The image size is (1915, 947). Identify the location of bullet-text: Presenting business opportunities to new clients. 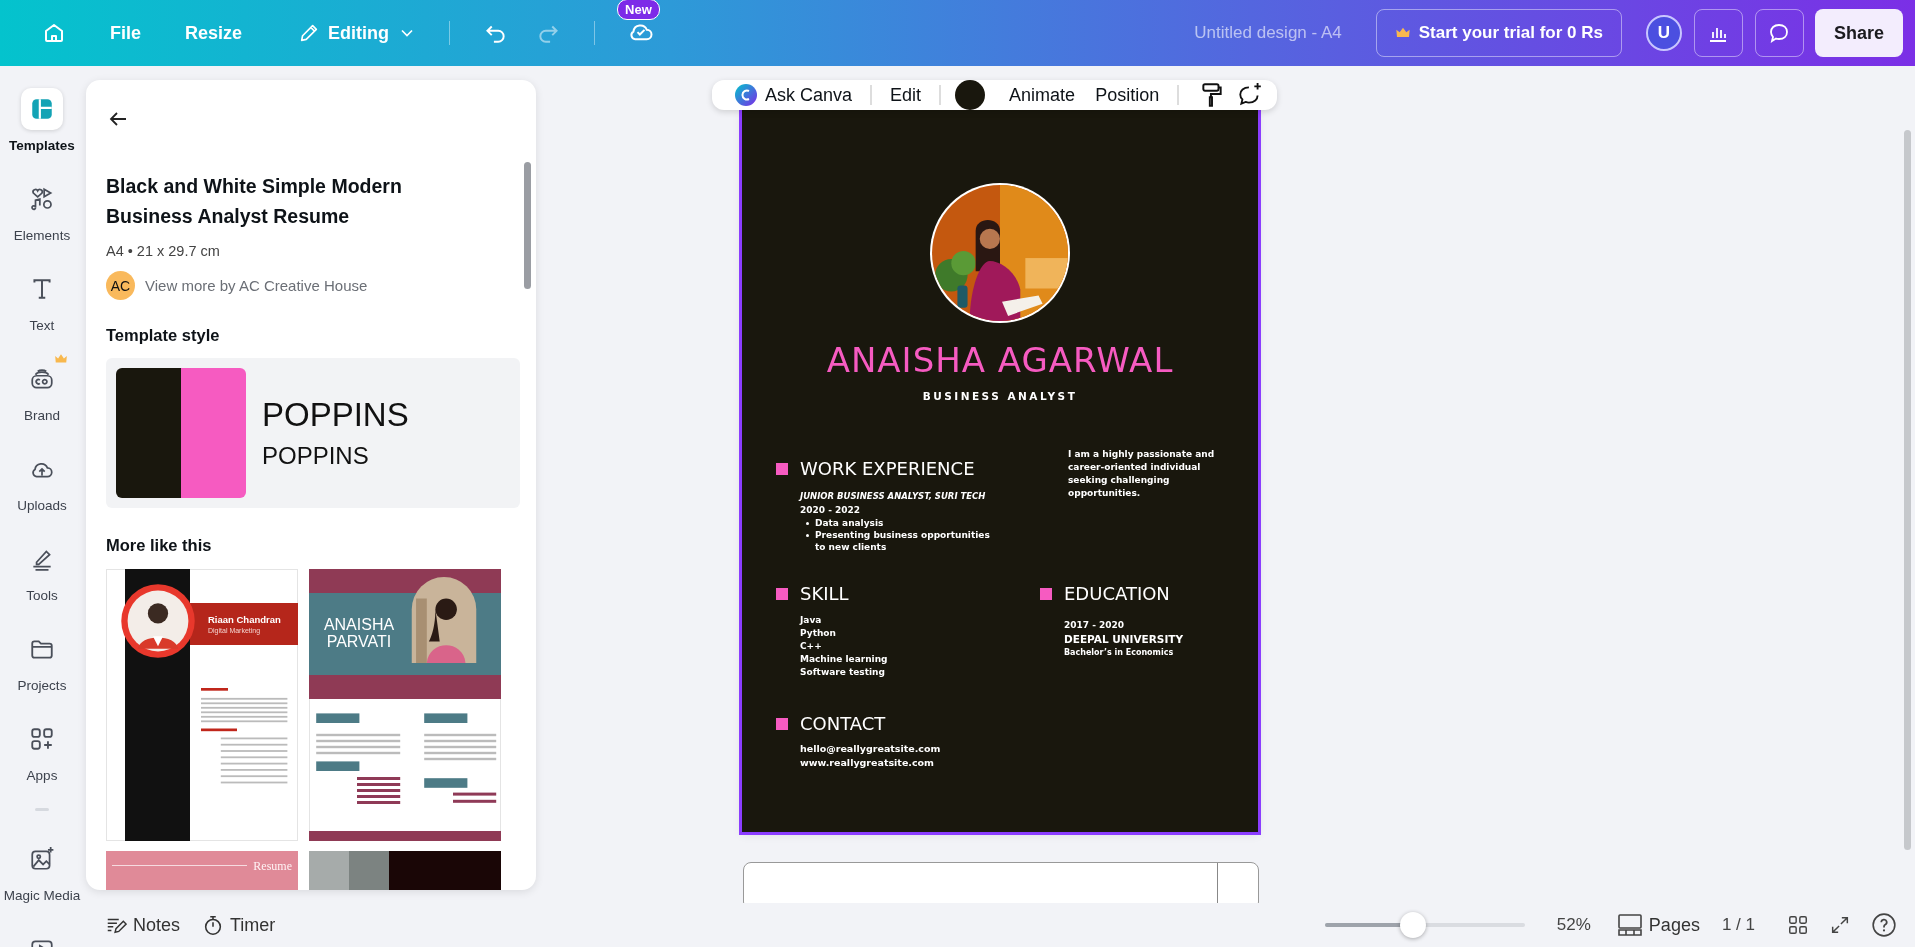
(903, 541).